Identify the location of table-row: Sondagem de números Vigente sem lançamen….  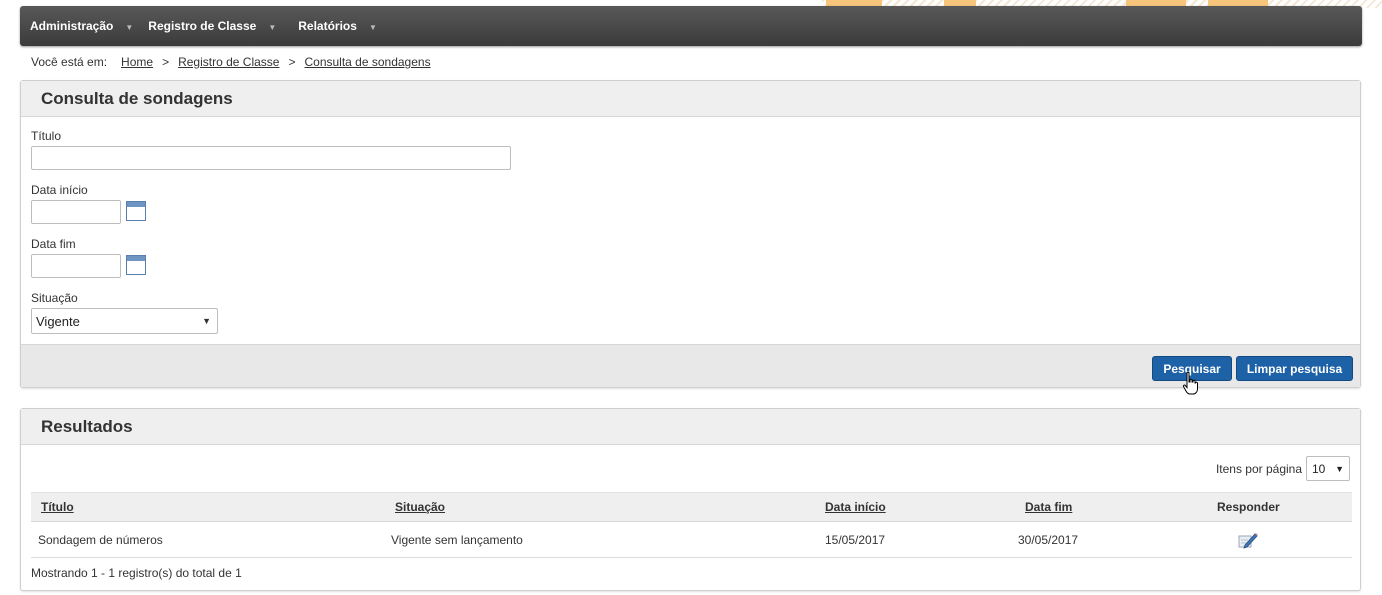
(691, 540).